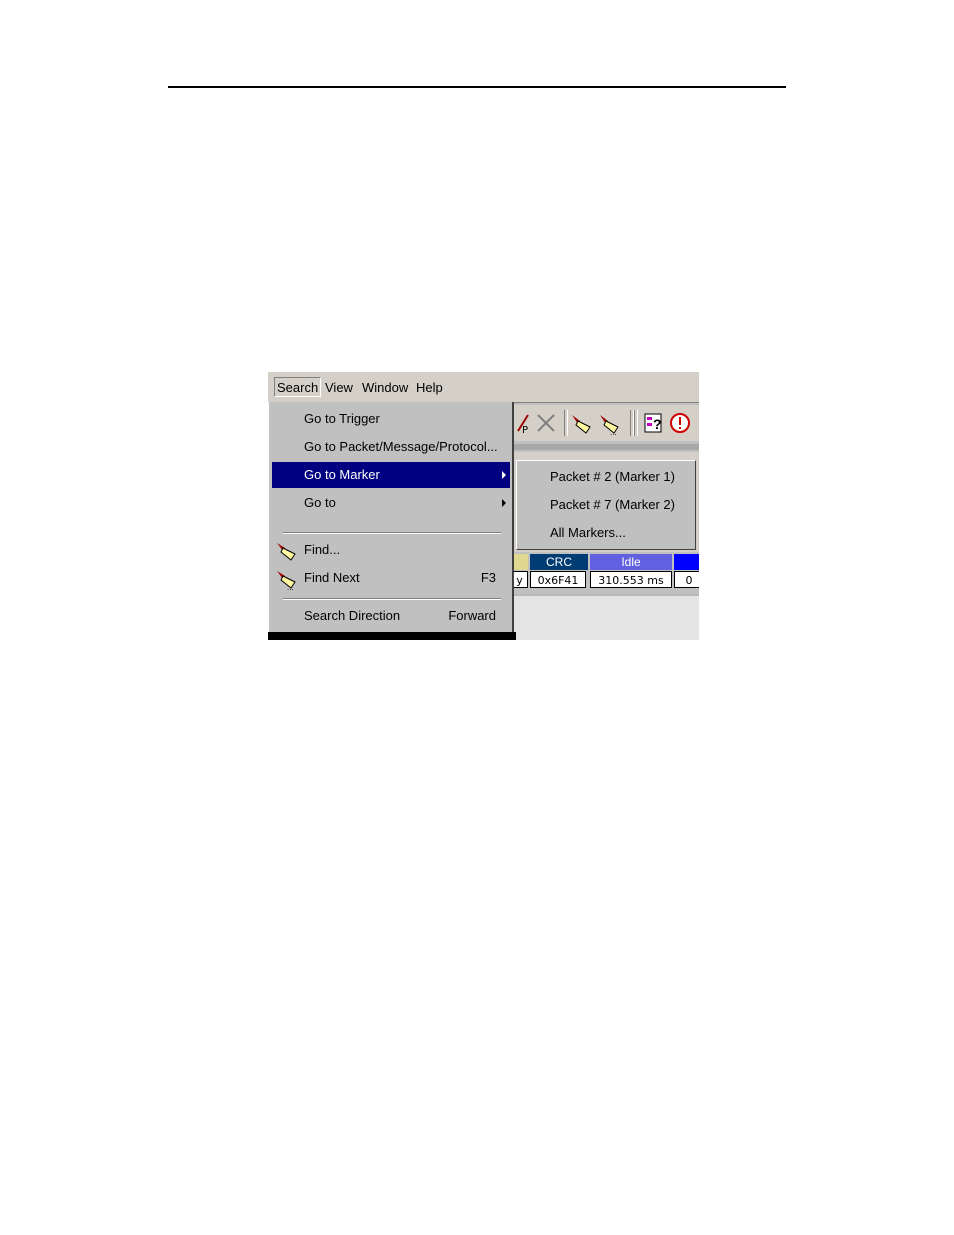  What do you see at coordinates (582, 423) in the screenshot?
I see `find-icon` at bounding box center [582, 423].